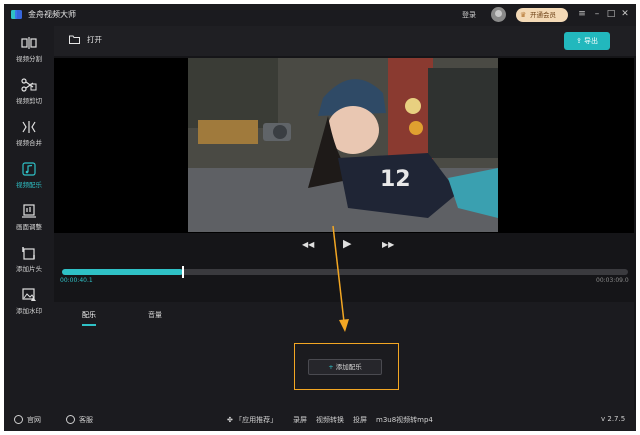  What do you see at coordinates (74, 39) in the screenshot?
I see `folder-icon` at bounding box center [74, 39].